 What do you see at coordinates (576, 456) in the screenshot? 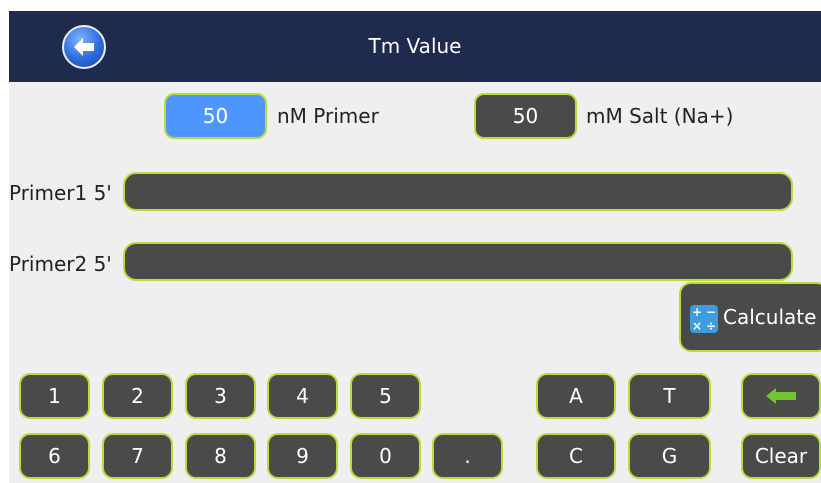
I see `key-c: C` at bounding box center [576, 456].